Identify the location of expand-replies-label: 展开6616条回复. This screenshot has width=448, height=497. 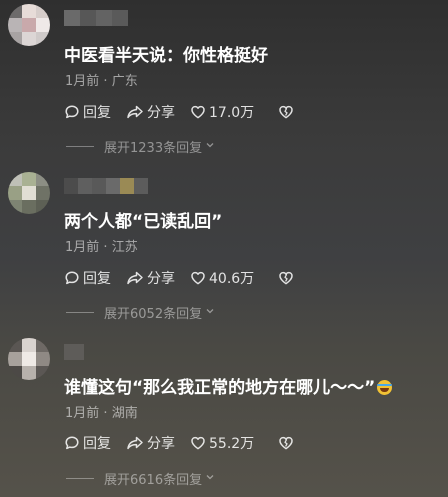
(153, 480).